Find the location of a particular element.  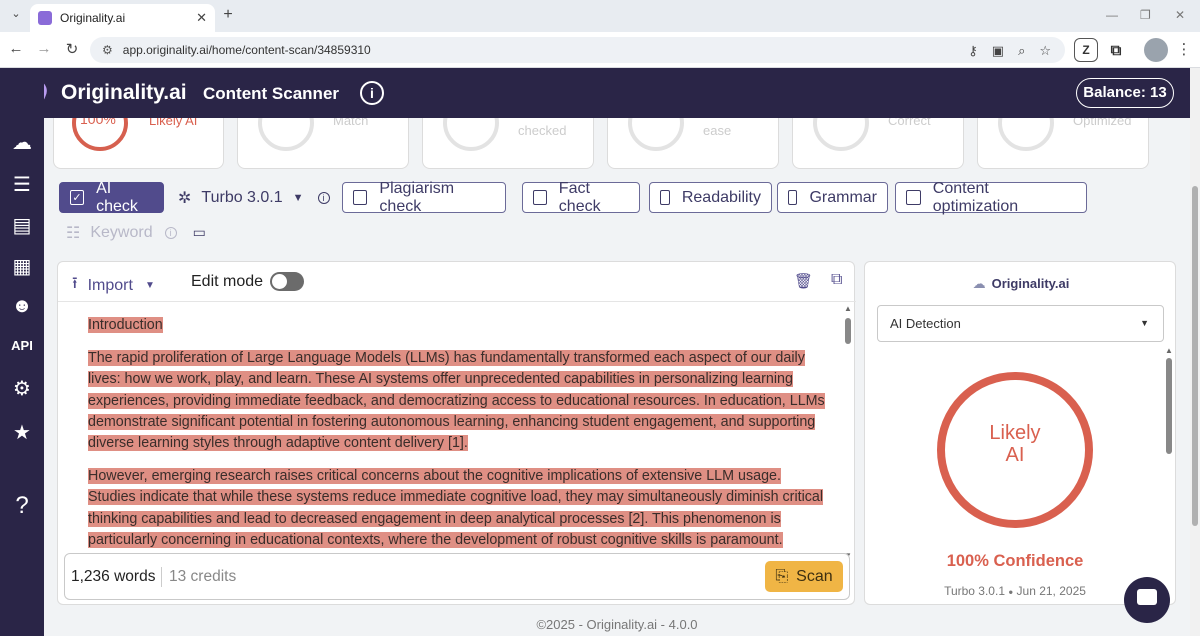

page-scrollbar is located at coordinates (1195, 352).